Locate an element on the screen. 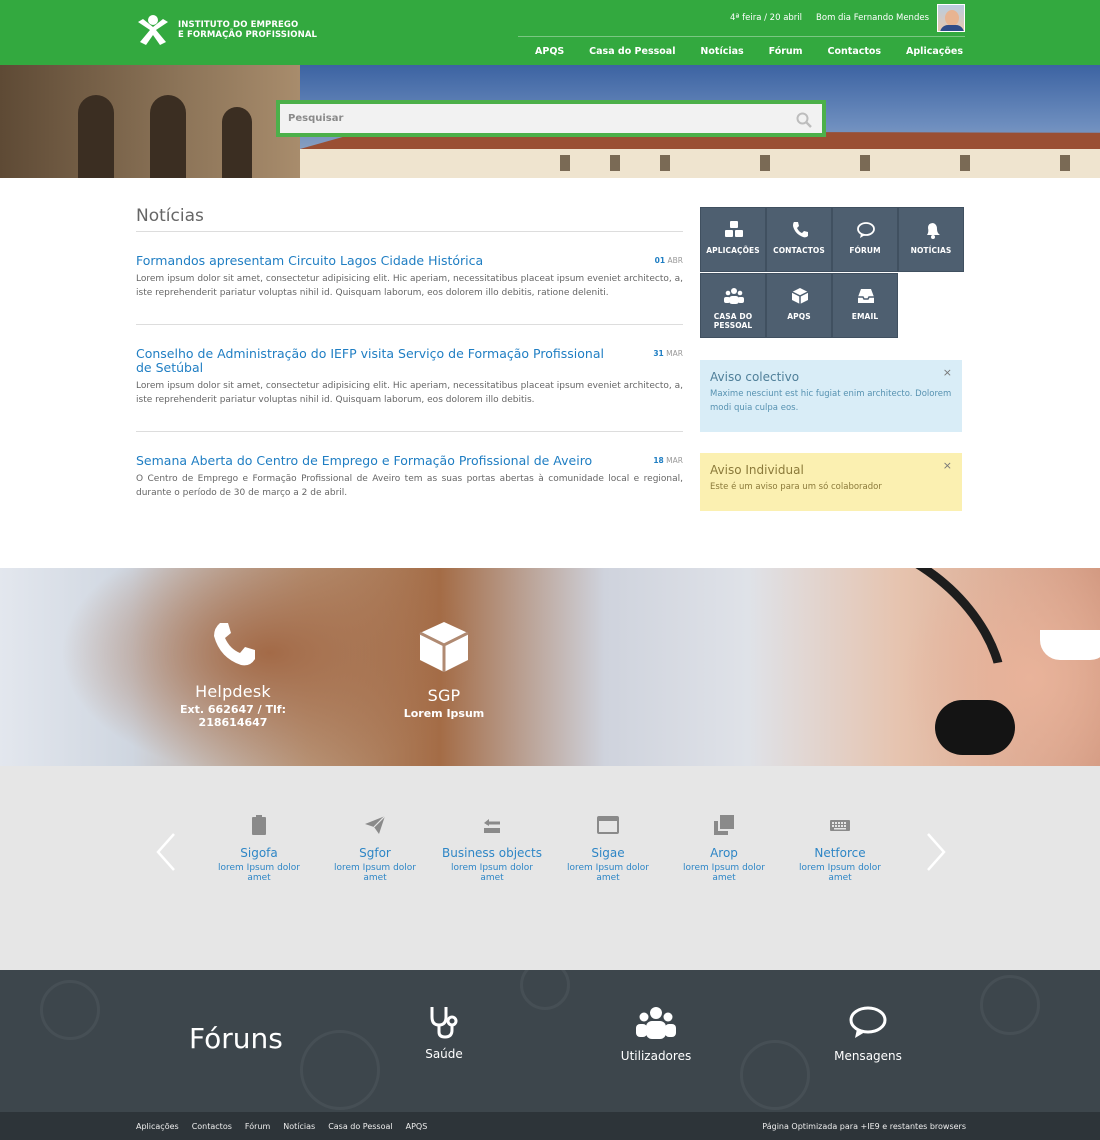 This screenshot has width=1100, height=1140. tile-noticias: NOTÍCIAS is located at coordinates (931, 239).